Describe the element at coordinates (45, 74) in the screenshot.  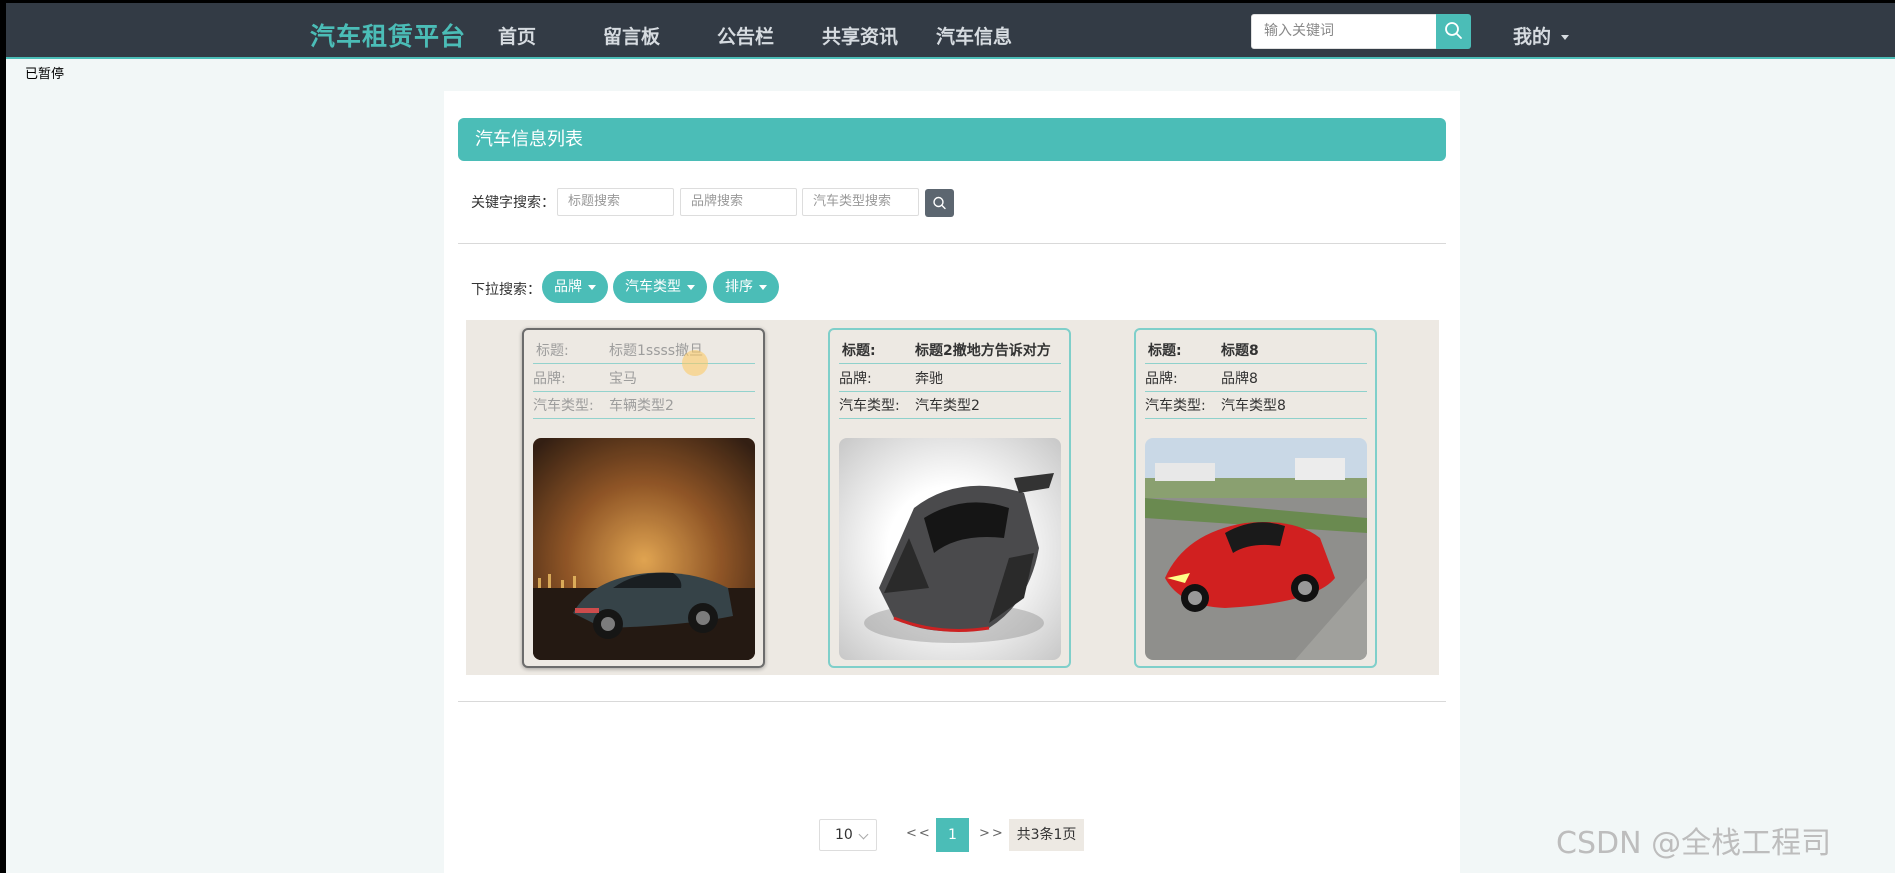
I see `paused-status: 已暂停` at that location.